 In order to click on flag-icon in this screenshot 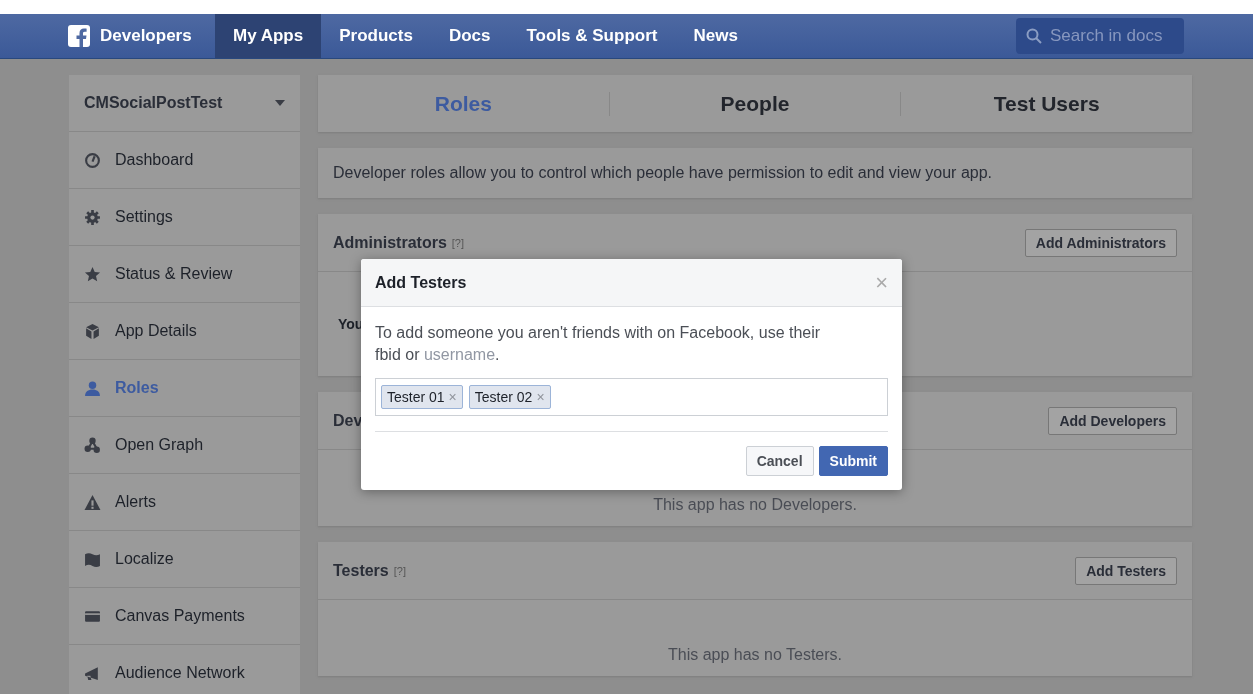, I will do `click(92, 559)`.